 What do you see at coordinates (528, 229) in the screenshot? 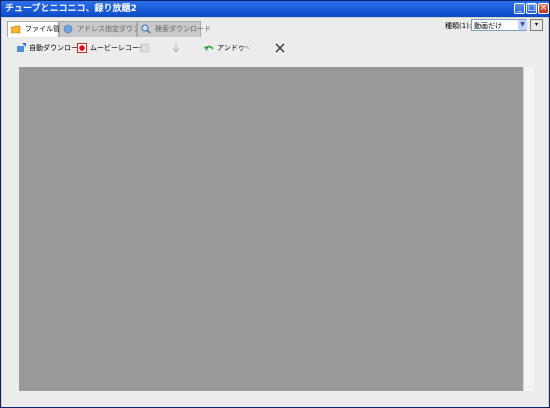
I see `vertical-scrollbar` at bounding box center [528, 229].